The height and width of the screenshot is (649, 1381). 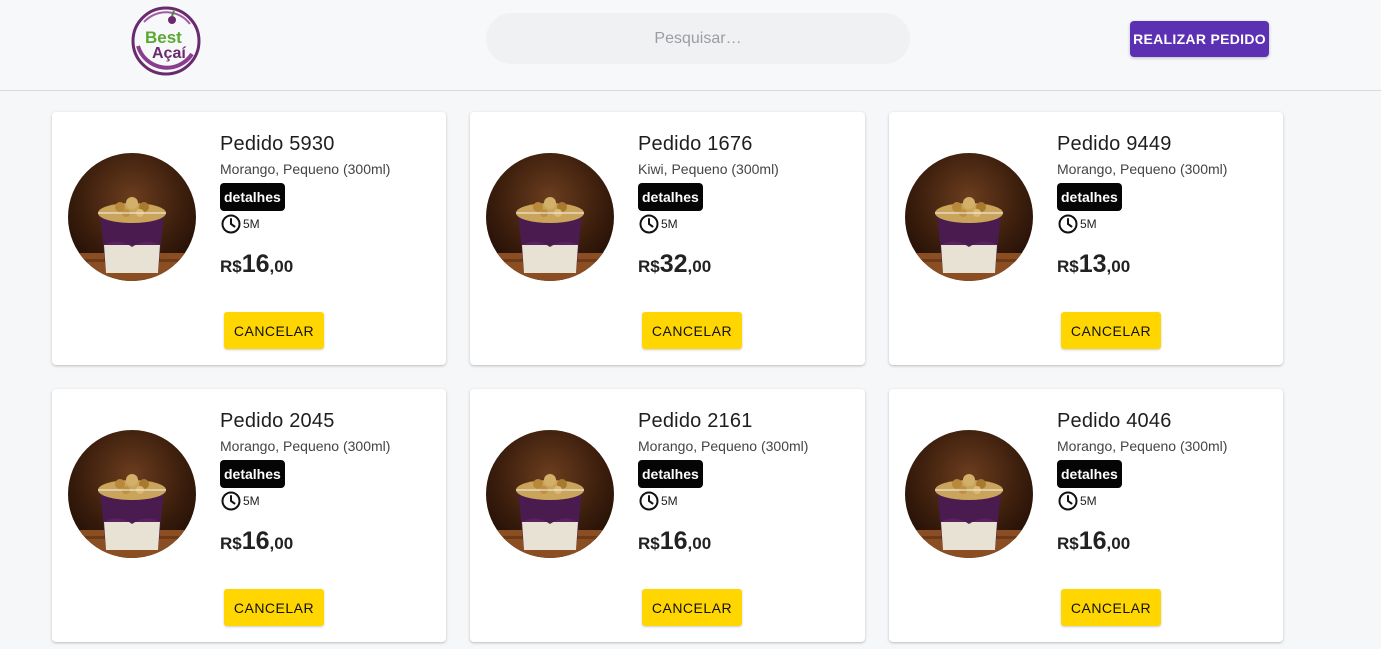 I want to click on order-title: Pedido 5930, so click(x=277, y=144).